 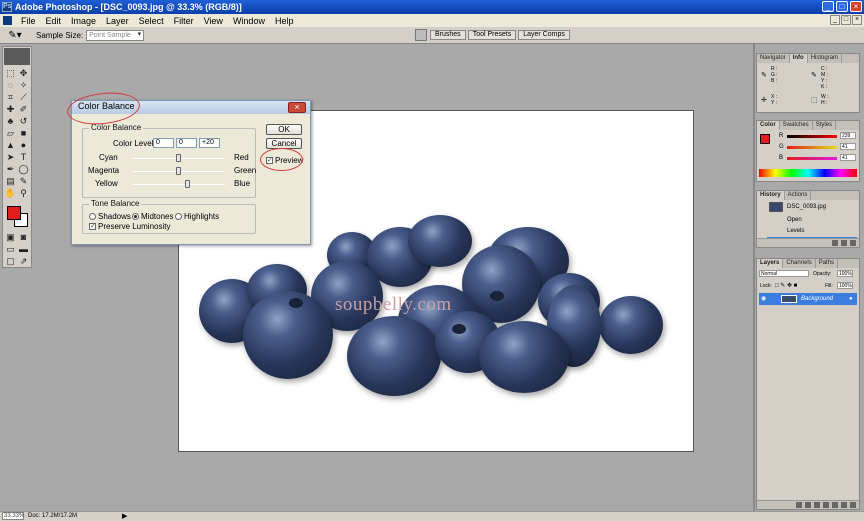 I want to click on healing-brush-icon: ✚, so click(x=10, y=109).